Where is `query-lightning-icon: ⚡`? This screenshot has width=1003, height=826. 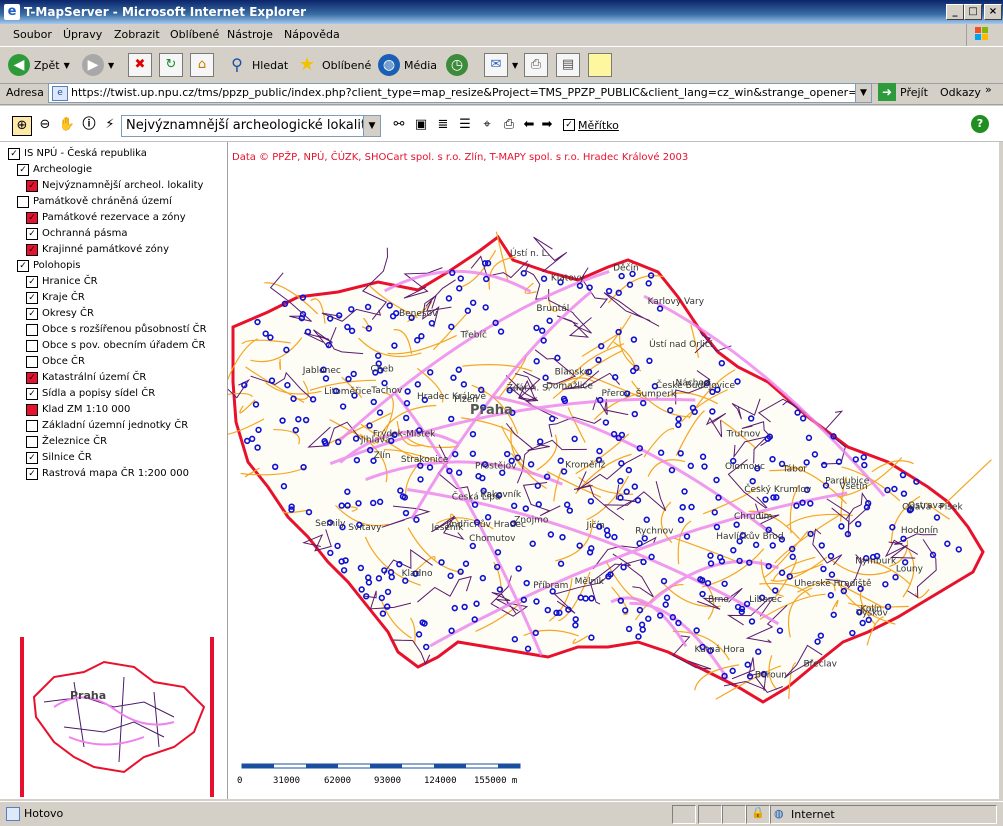 query-lightning-icon: ⚡ is located at coordinates (110, 125).